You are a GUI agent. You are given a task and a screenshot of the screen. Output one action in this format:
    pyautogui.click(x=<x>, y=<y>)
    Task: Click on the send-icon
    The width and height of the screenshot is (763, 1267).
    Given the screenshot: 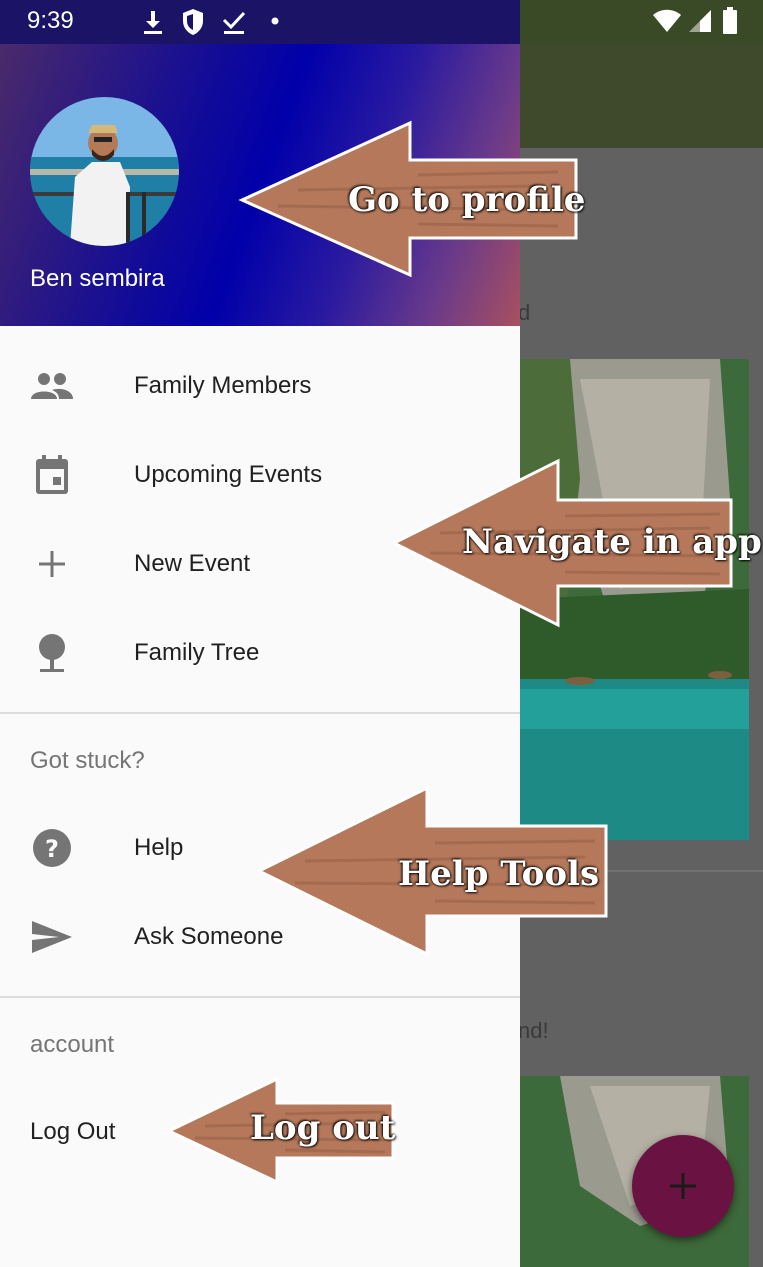 What is the action you would take?
    pyautogui.click(x=52, y=937)
    